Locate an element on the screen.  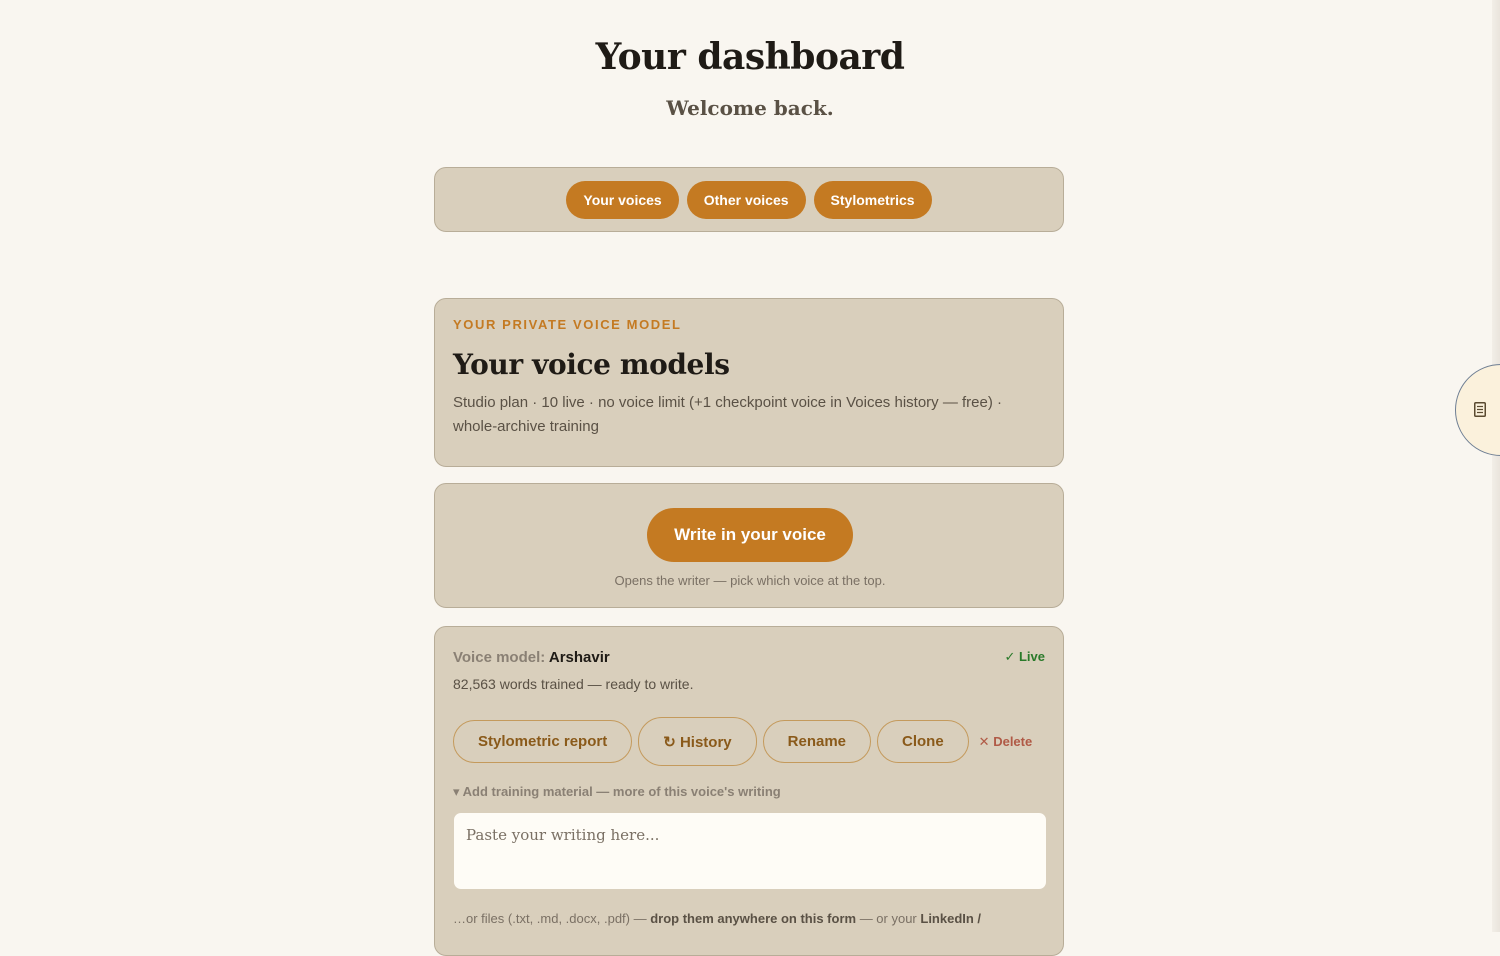
linkedin-link: LinkedIn / is located at coordinates (950, 918).